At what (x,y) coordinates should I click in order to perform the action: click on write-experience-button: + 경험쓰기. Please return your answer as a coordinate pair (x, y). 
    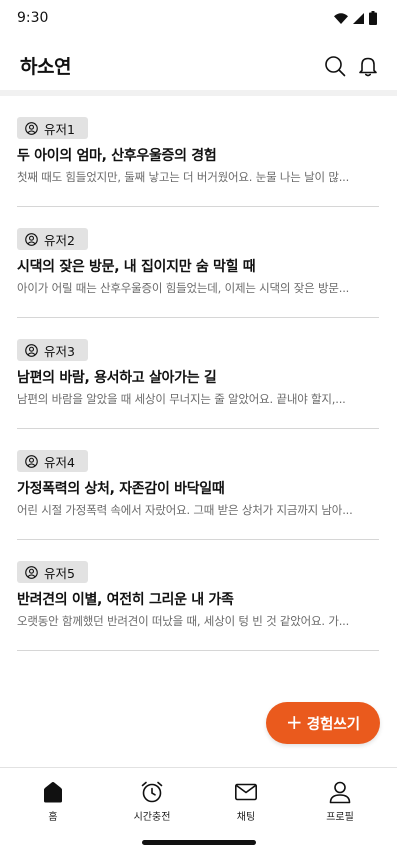
    Looking at the image, I should click on (323, 723).